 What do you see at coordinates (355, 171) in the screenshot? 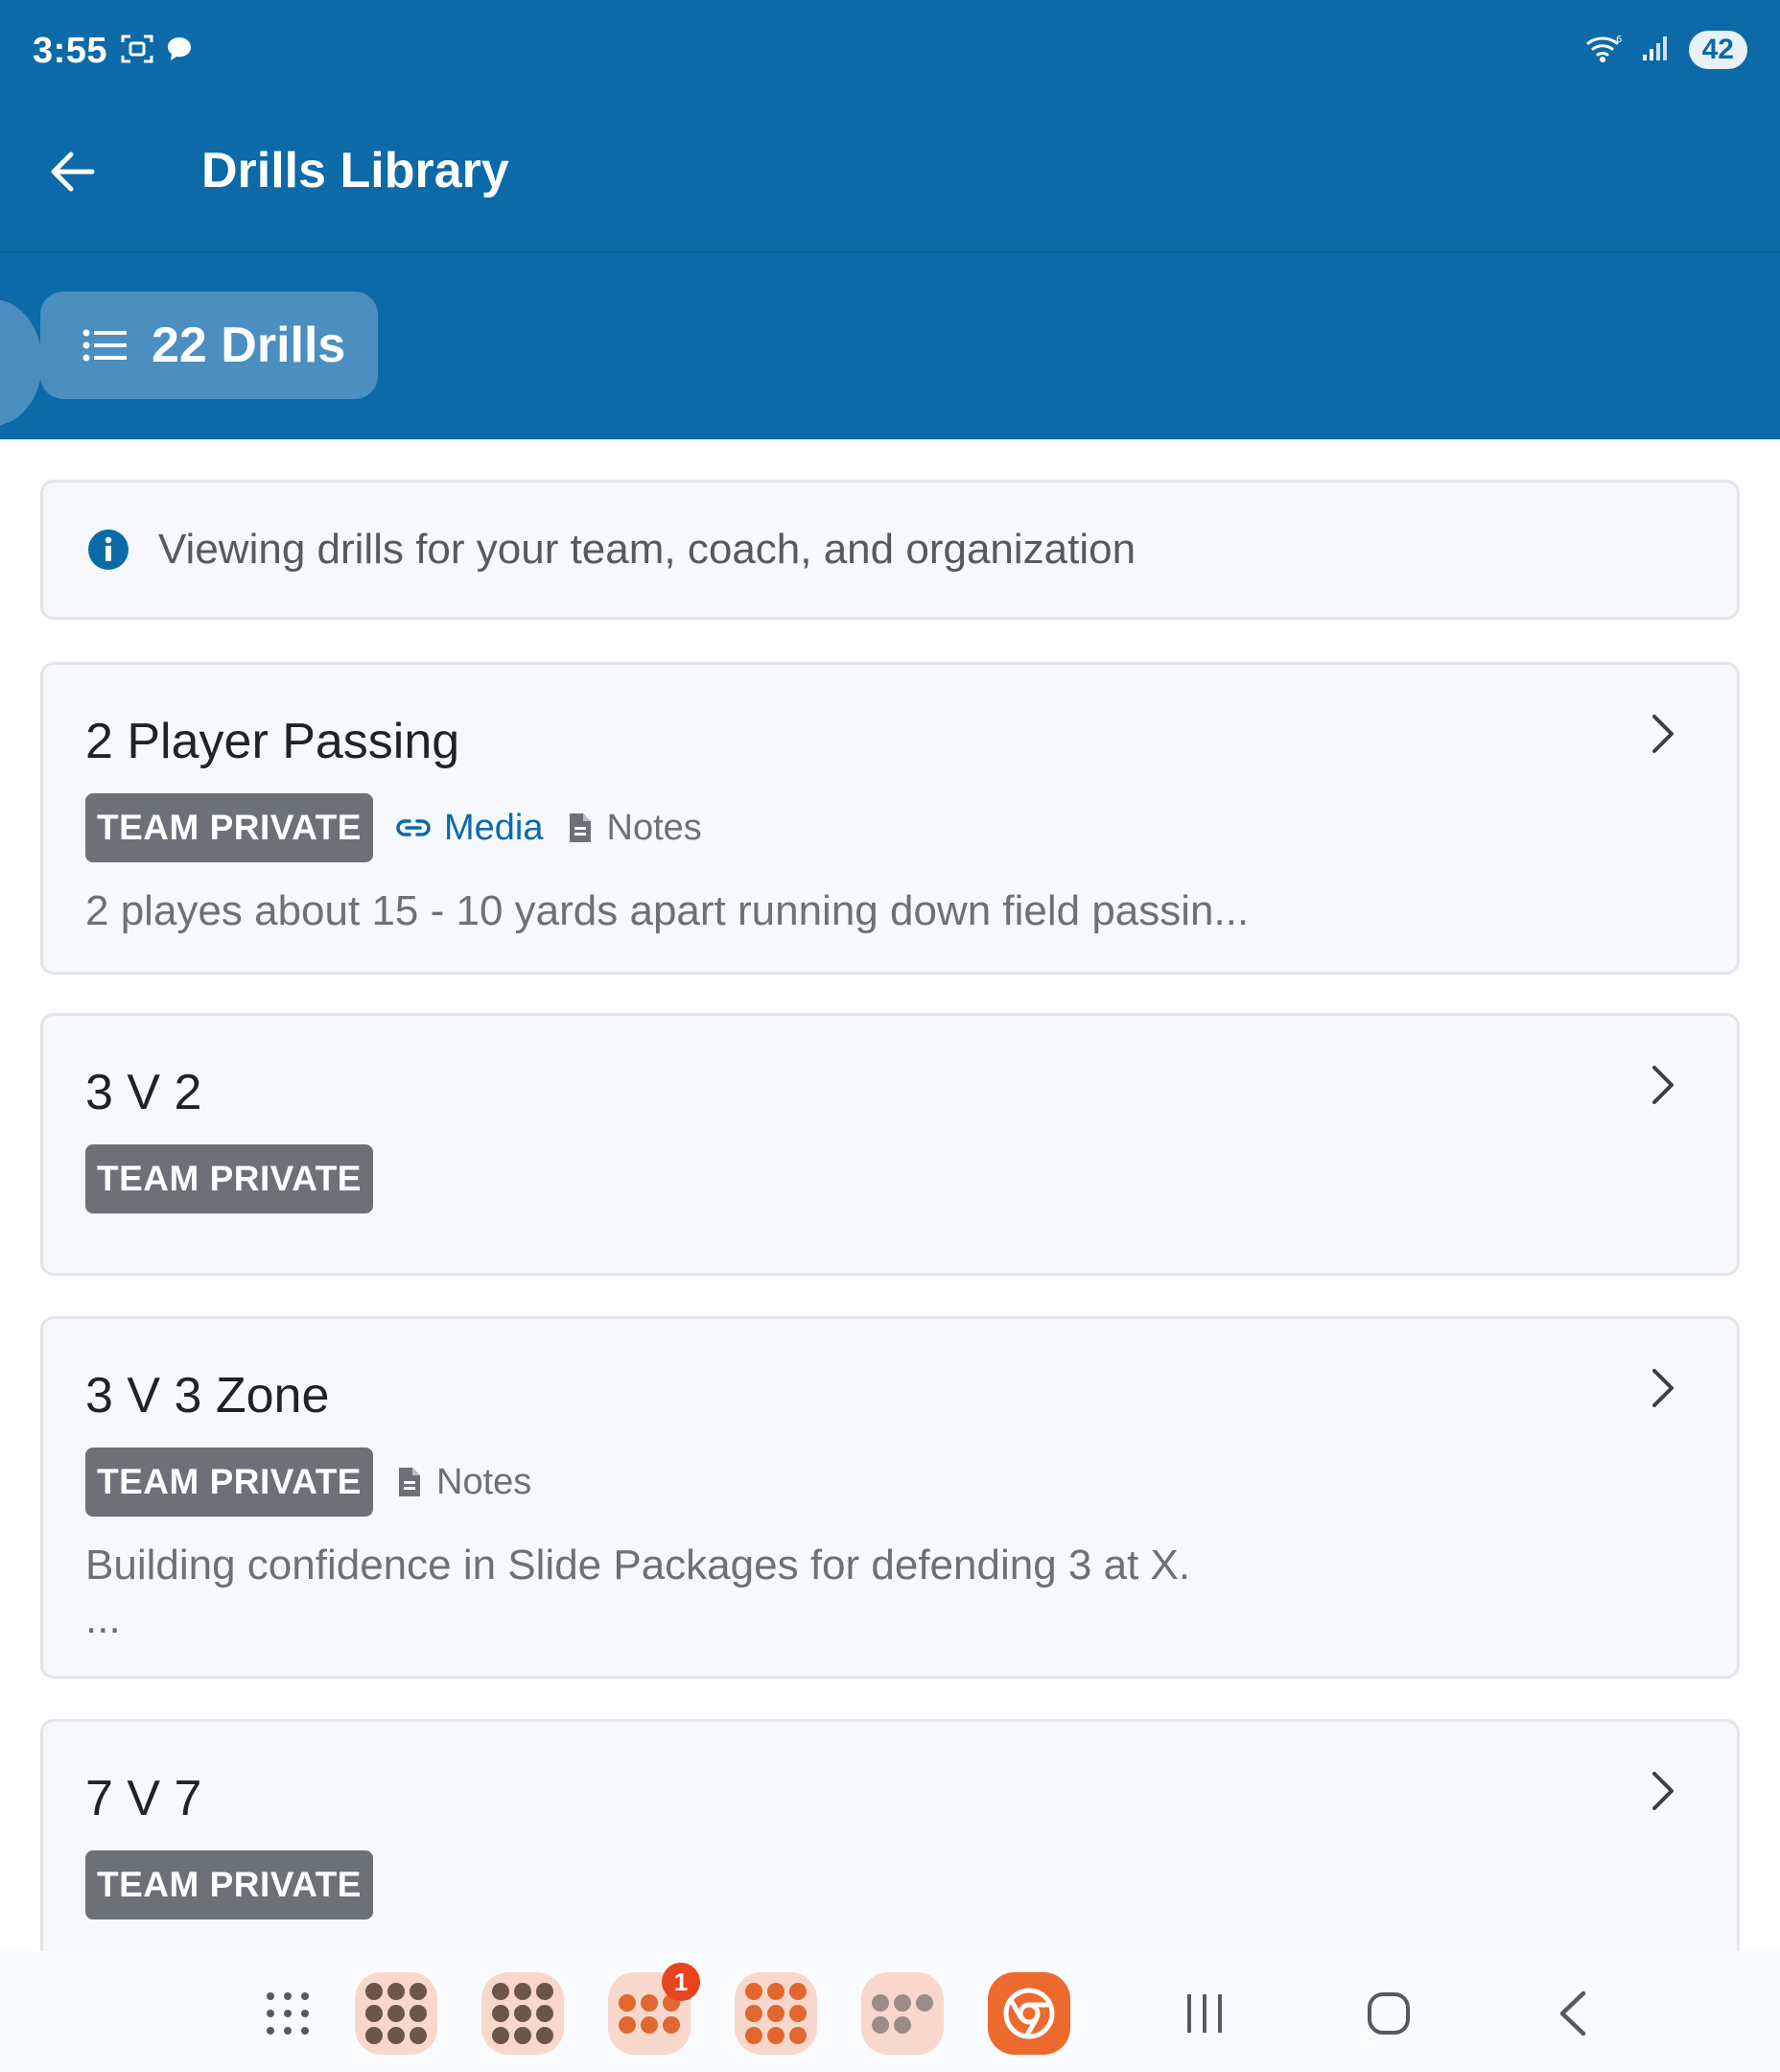
I see `page-title: Drills Library` at bounding box center [355, 171].